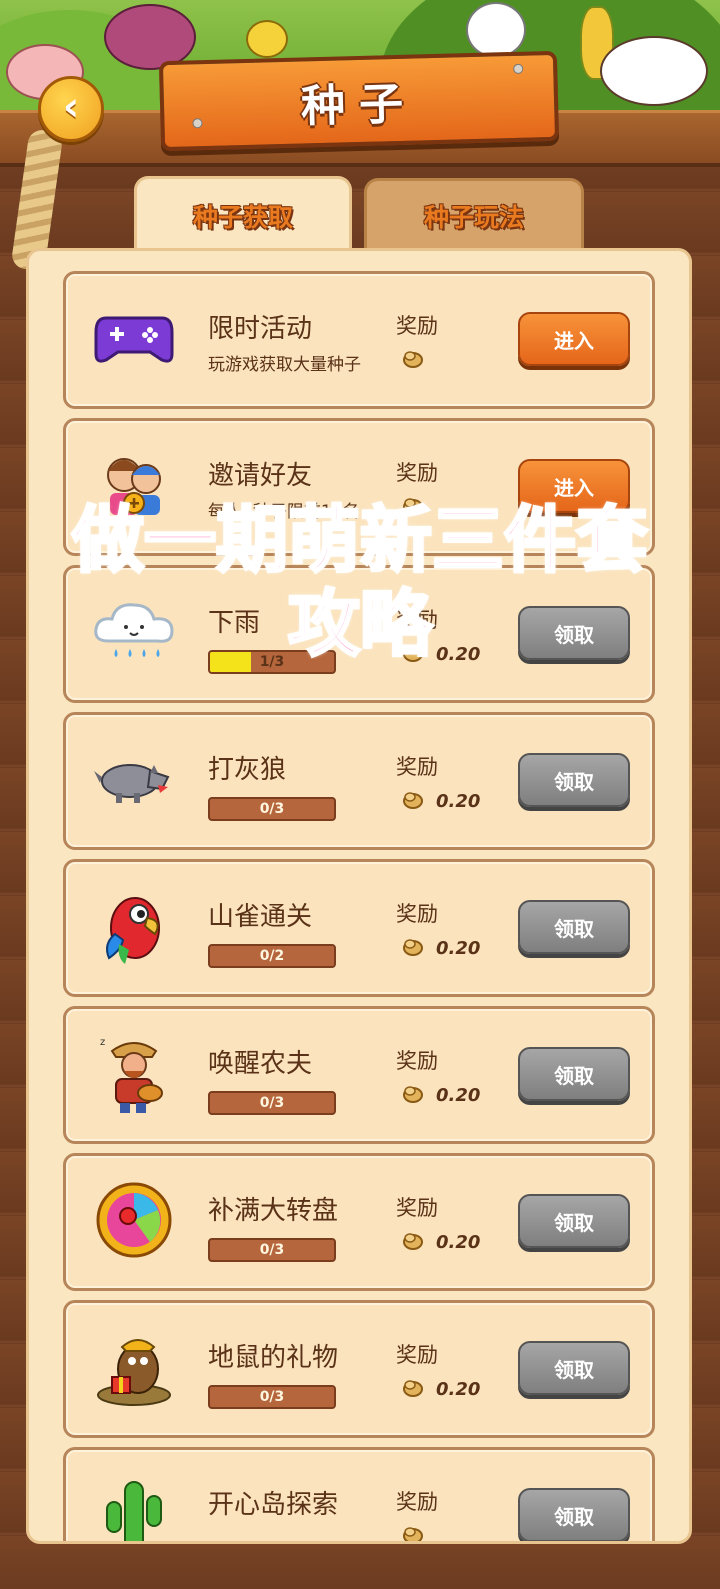  I want to click on task-card-fill-wheel: 补满大转盘 0/3 奖励 0.20 领取, so click(359, 1222).